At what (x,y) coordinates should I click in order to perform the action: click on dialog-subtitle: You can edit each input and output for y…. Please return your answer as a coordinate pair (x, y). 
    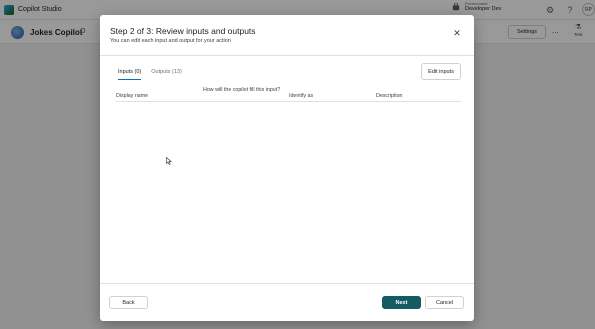
    Looking at the image, I should click on (170, 41).